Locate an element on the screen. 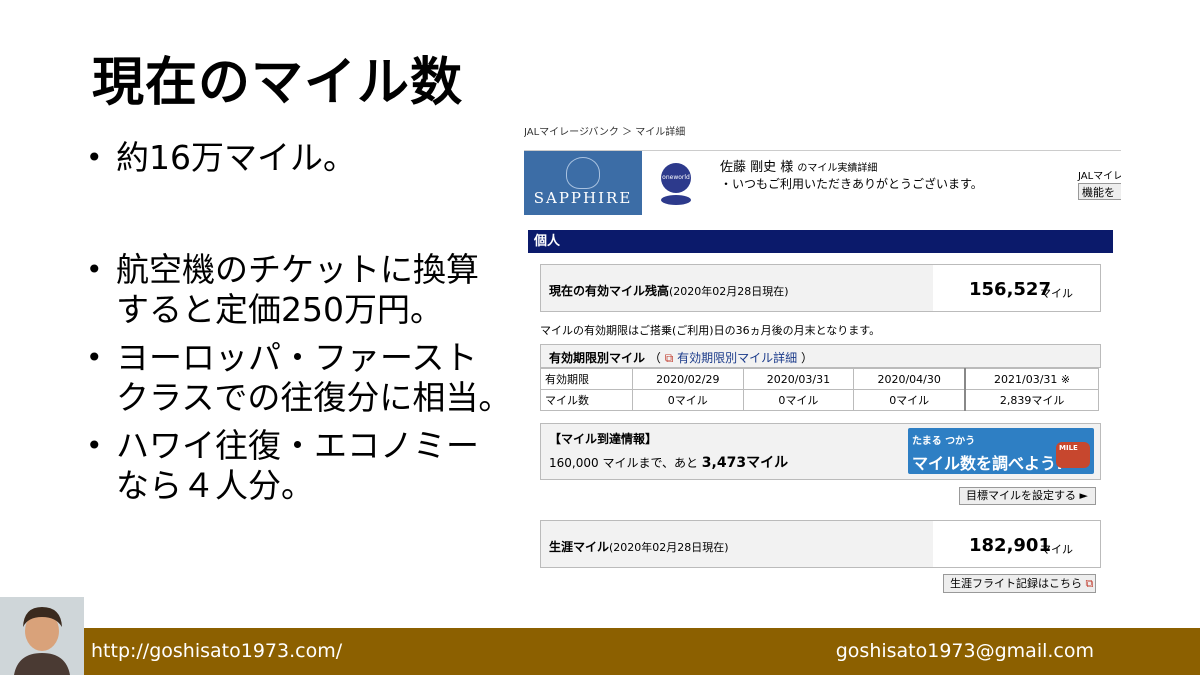 This screenshot has height=675, width=1200. expiry-date-cell: 2020/02/29 is located at coordinates (688, 379).